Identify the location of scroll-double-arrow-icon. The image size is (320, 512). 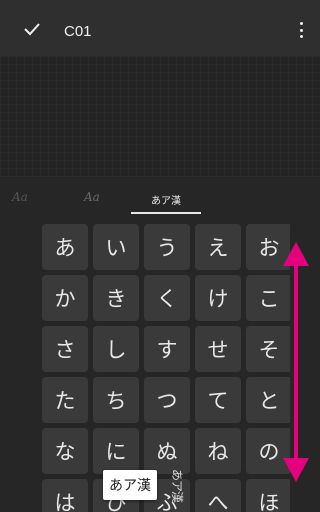
(296, 362).